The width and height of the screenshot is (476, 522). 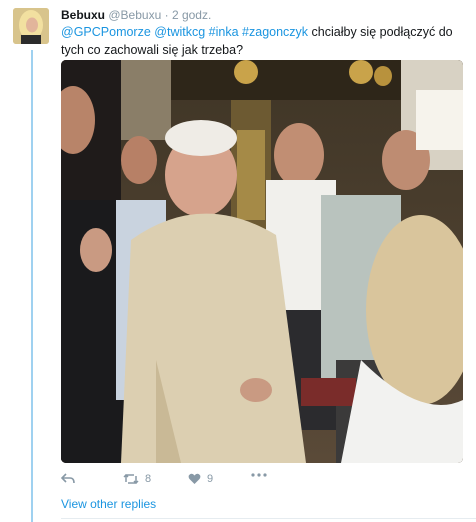 What do you see at coordinates (179, 32) in the screenshot?
I see `mention-twitkcg: @twitkcg` at bounding box center [179, 32].